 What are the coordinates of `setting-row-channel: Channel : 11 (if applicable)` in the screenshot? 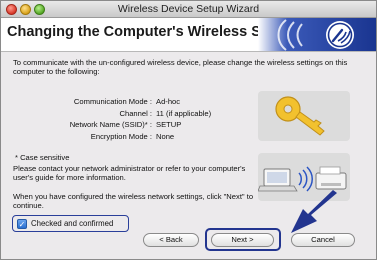 It's located at (133, 114).